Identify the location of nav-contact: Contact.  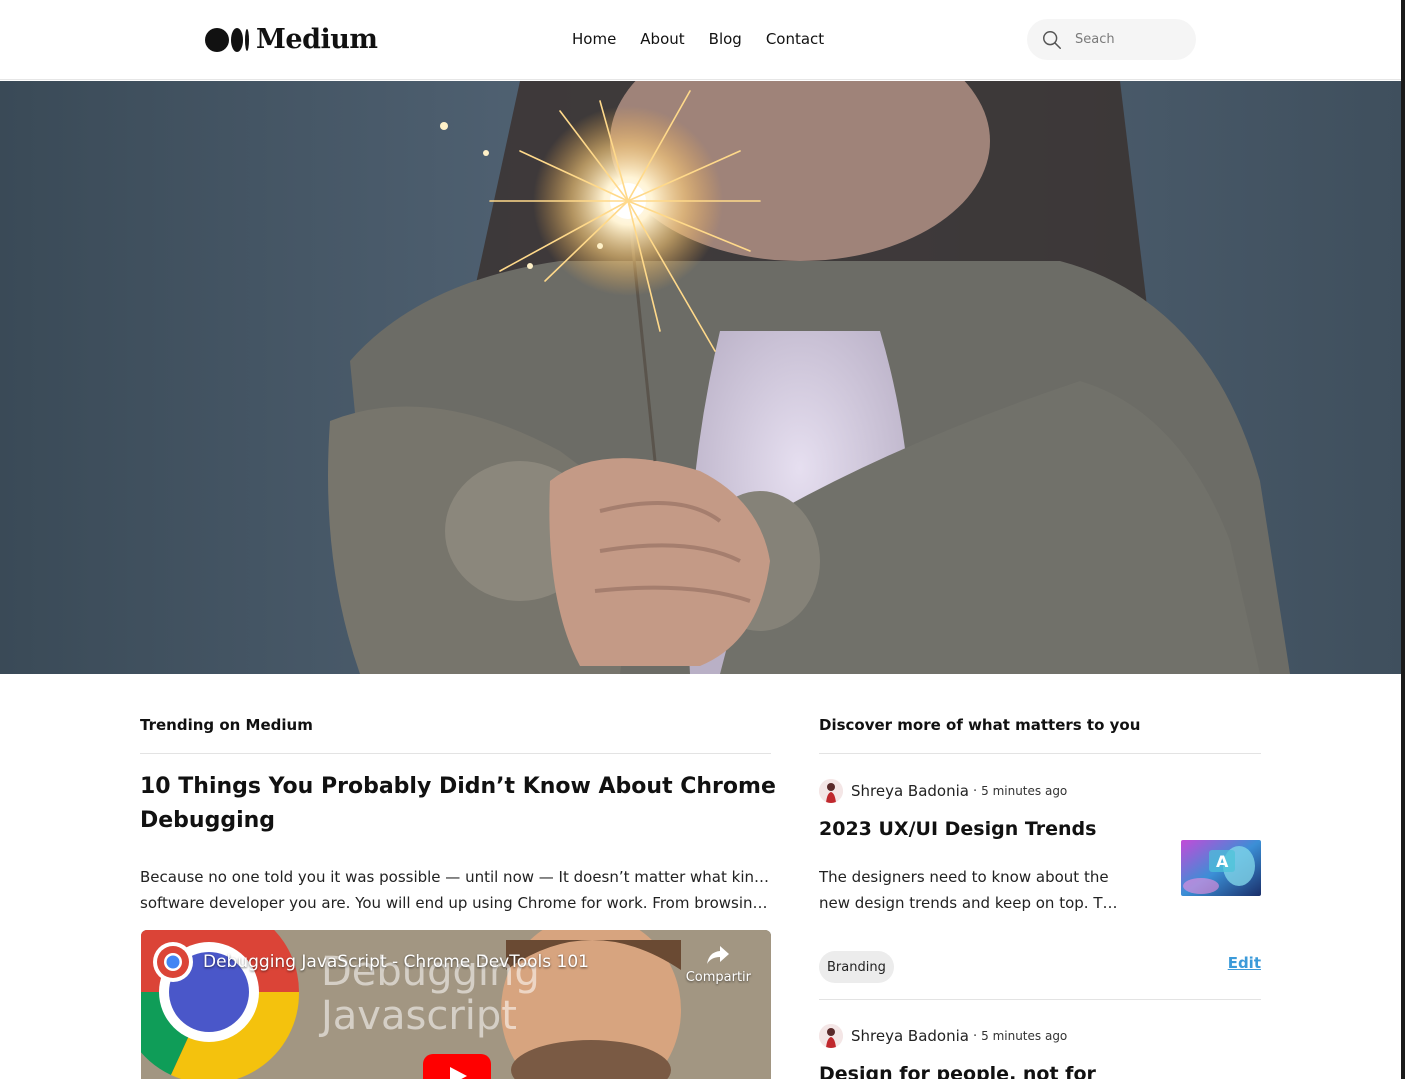
(795, 39).